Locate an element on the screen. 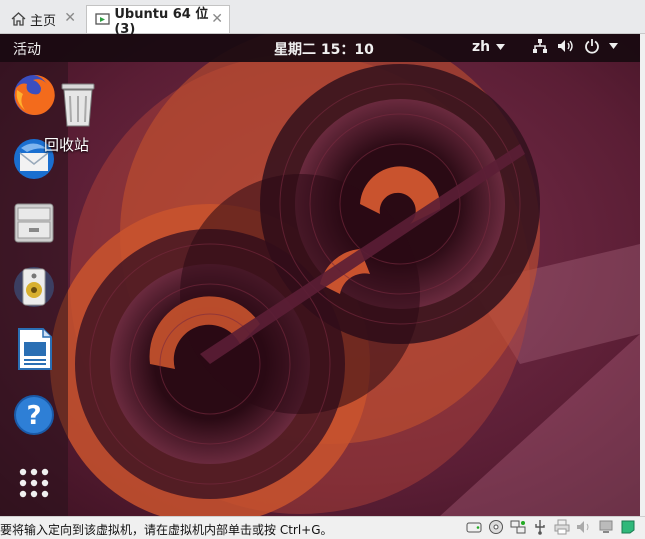 The height and width of the screenshot is (539, 645). device-icons is located at coordinates (551, 527).